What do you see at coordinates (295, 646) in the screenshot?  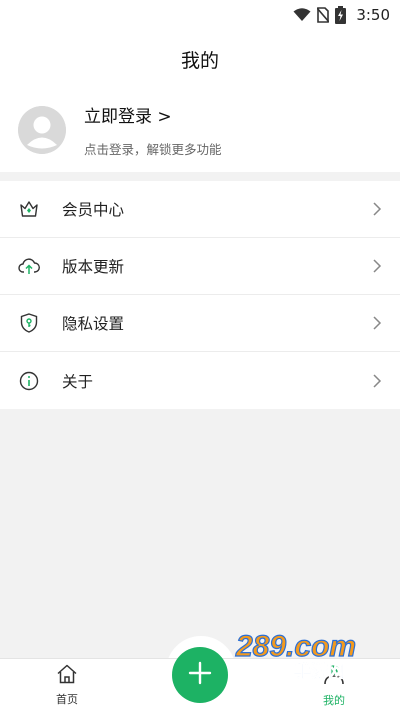 I see `watermark-brand: 289.com` at bounding box center [295, 646].